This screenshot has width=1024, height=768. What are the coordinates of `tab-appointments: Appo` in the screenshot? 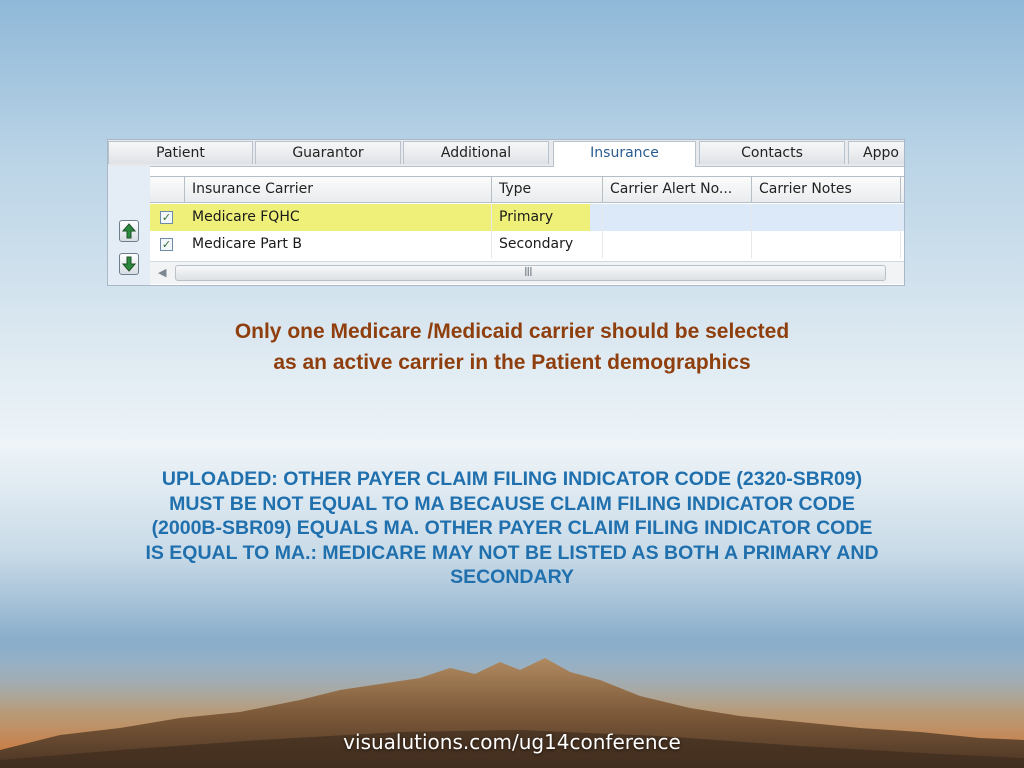 It's located at (876, 152).